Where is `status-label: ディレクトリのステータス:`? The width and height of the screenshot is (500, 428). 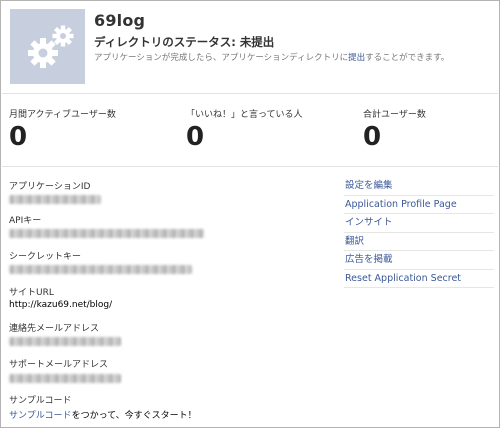 status-label: ディレクトリのステータス: is located at coordinates (165, 42).